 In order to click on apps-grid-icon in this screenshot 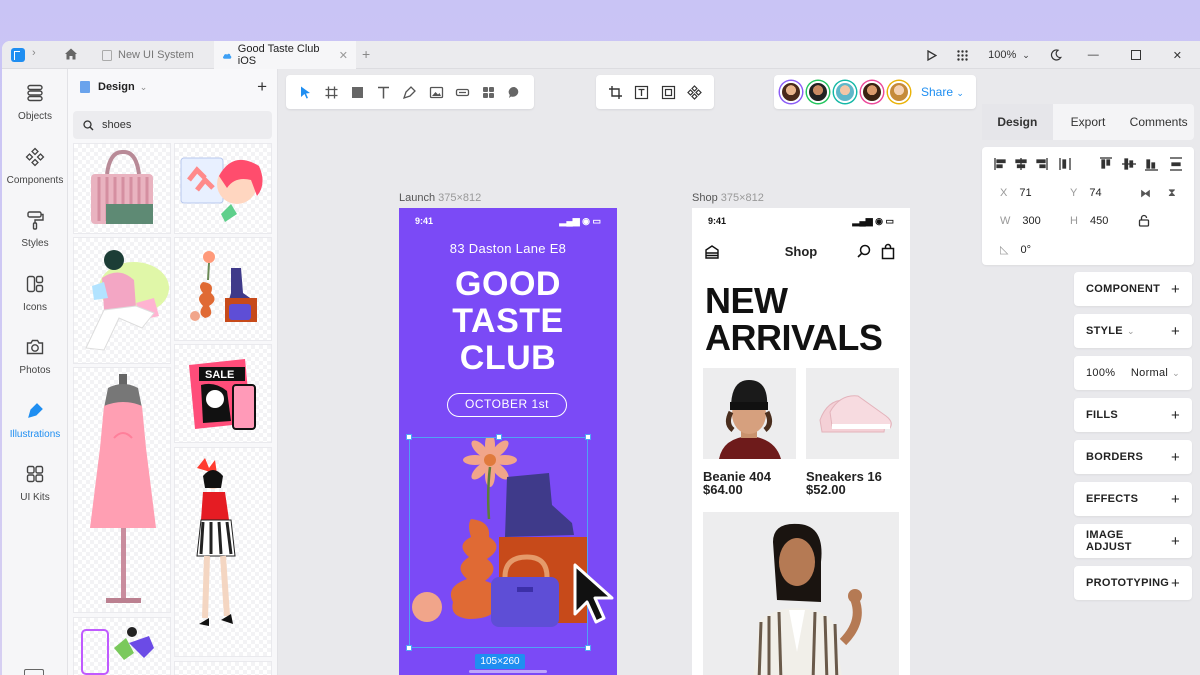, I will do `click(962, 55)`.